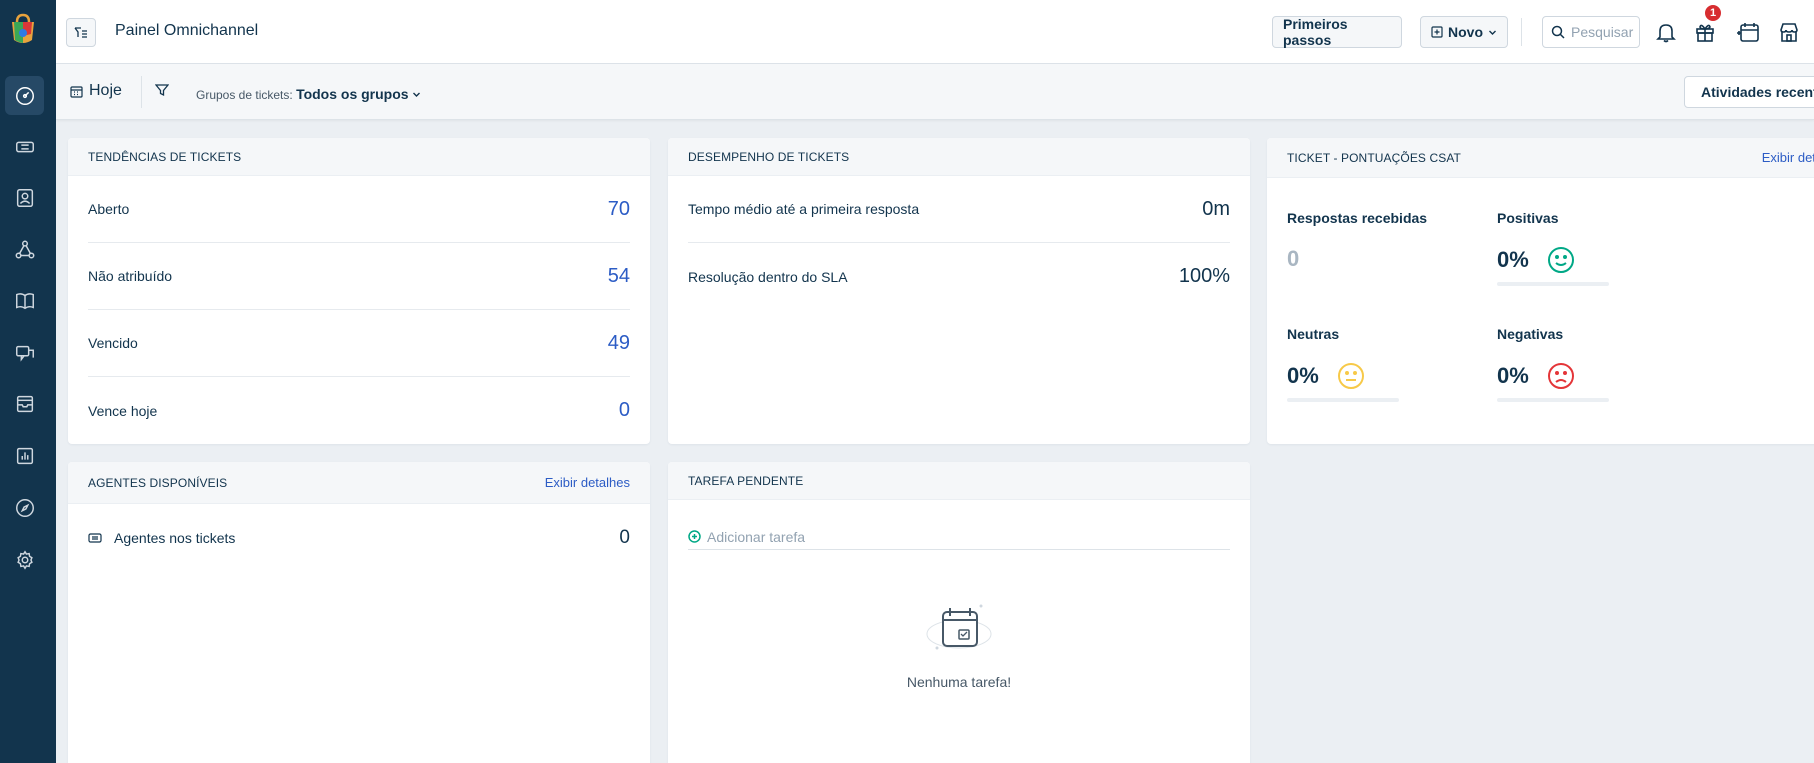 This screenshot has width=1814, height=763. I want to click on first-steps-button: Primeiros passos, so click(1337, 32).